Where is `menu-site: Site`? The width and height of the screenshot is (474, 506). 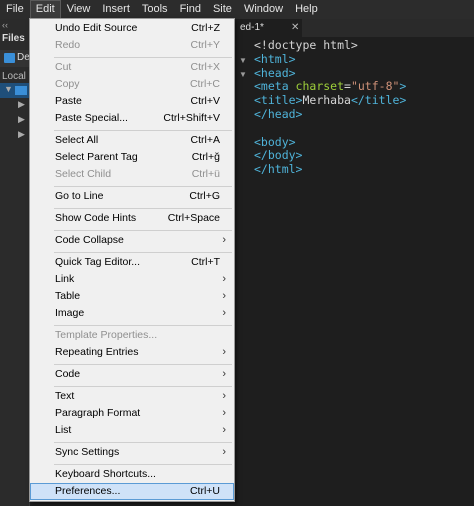
menu-site: Site is located at coordinates (222, 9).